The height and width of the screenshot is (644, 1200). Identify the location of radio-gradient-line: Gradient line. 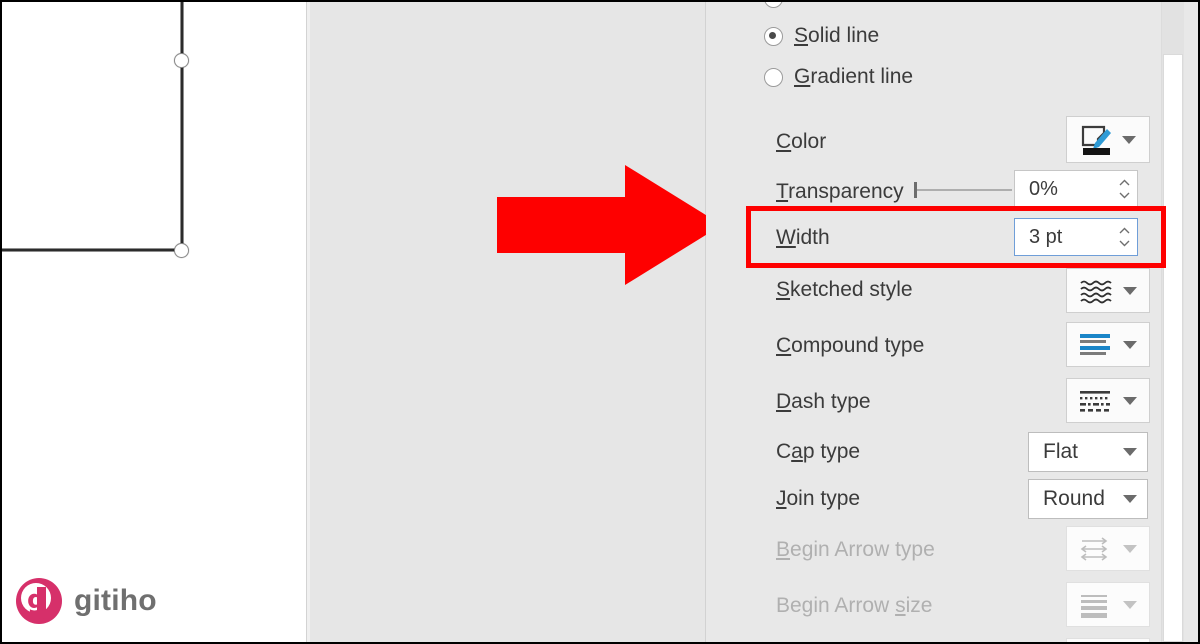
(838, 77).